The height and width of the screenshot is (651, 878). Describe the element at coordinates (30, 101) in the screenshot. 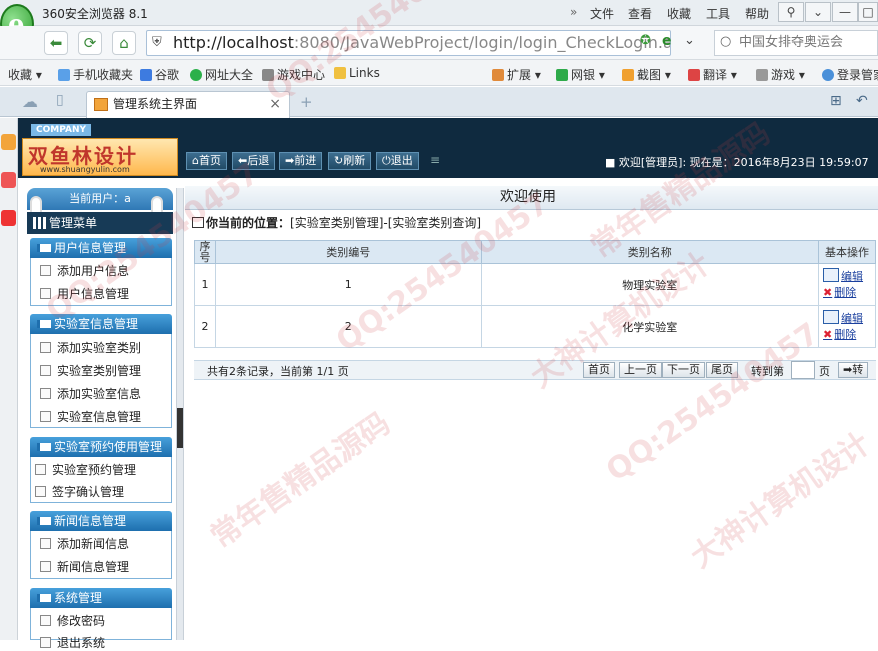

I see `cloud-icon: ☁` at that location.